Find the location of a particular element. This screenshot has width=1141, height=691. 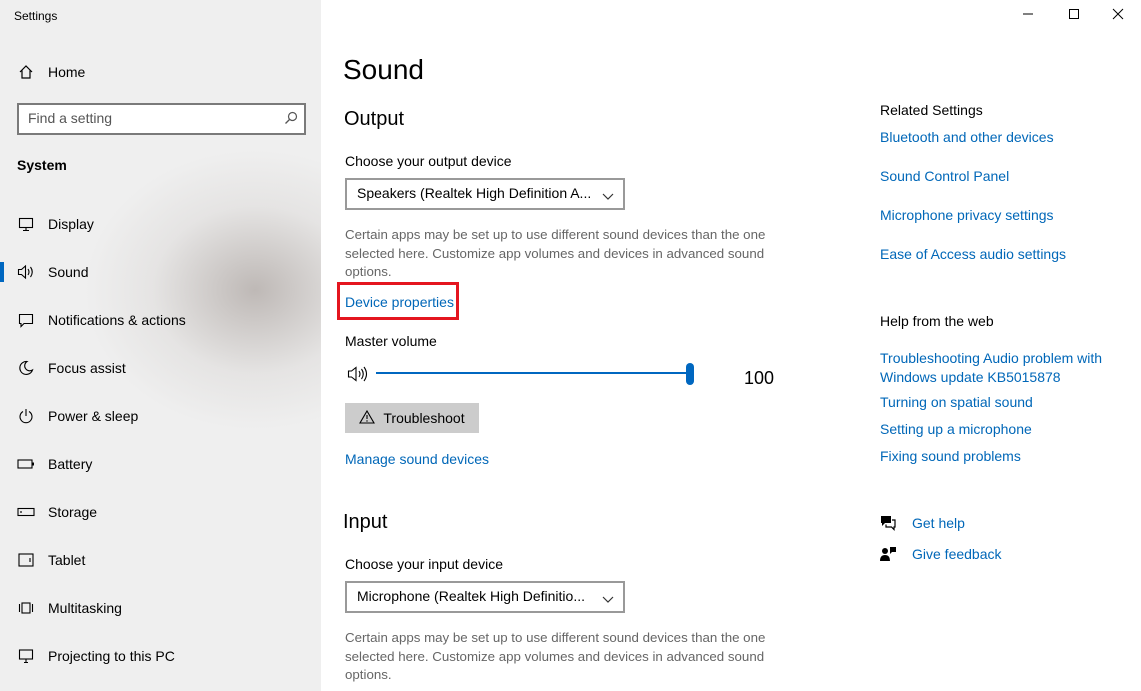

notifications-icon is located at coordinates (26, 320).